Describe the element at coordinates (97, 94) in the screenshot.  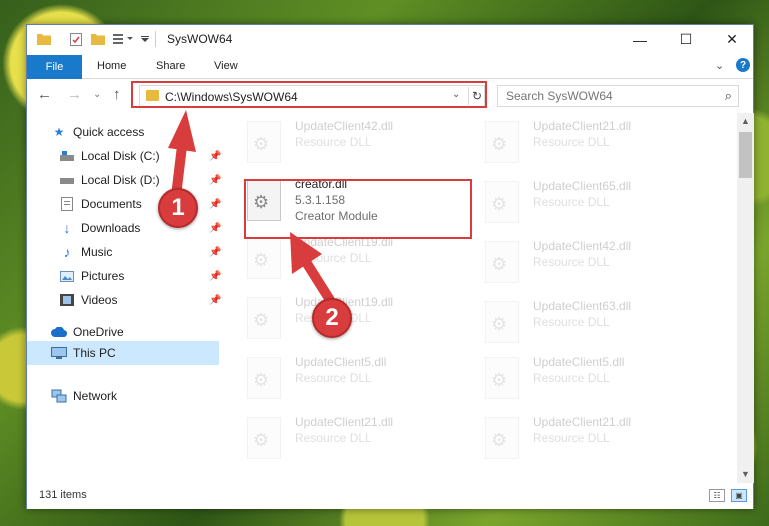
I see `recent-locations-chevron-icon: ⌄` at that location.